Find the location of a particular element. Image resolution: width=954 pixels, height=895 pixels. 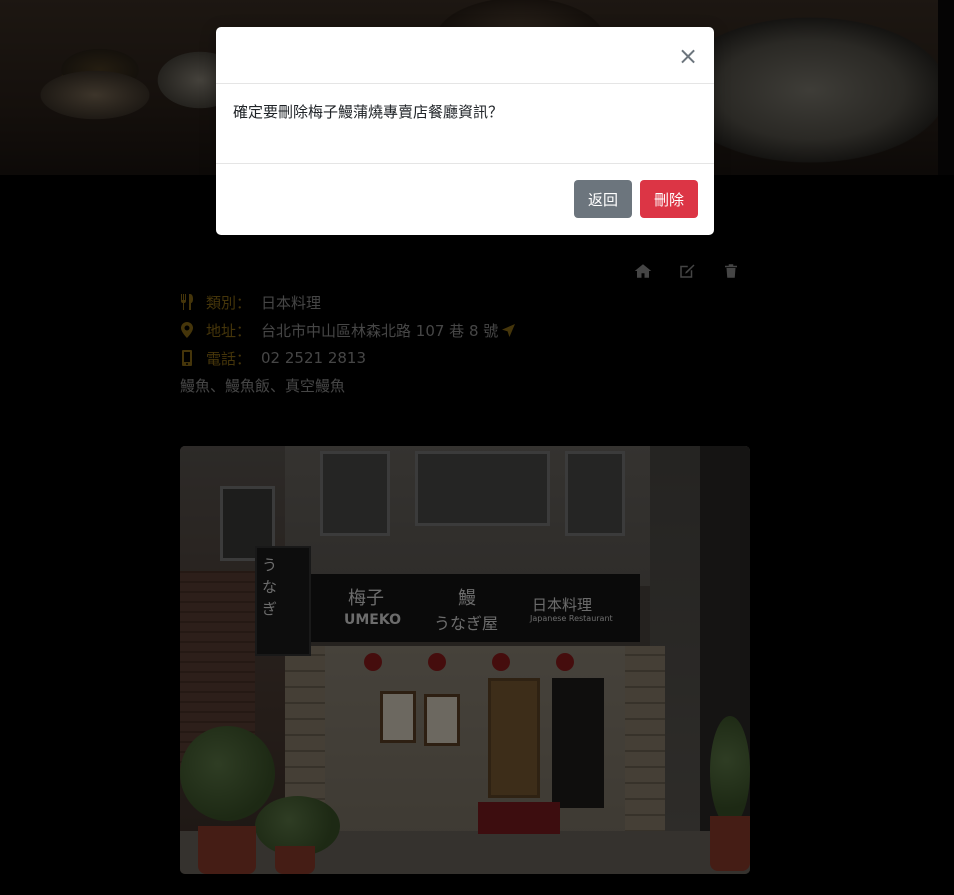

confirm-message: 確定要刪除梅子鰻蒲燒專賣店餐廳資訊？ is located at coordinates (368, 112).